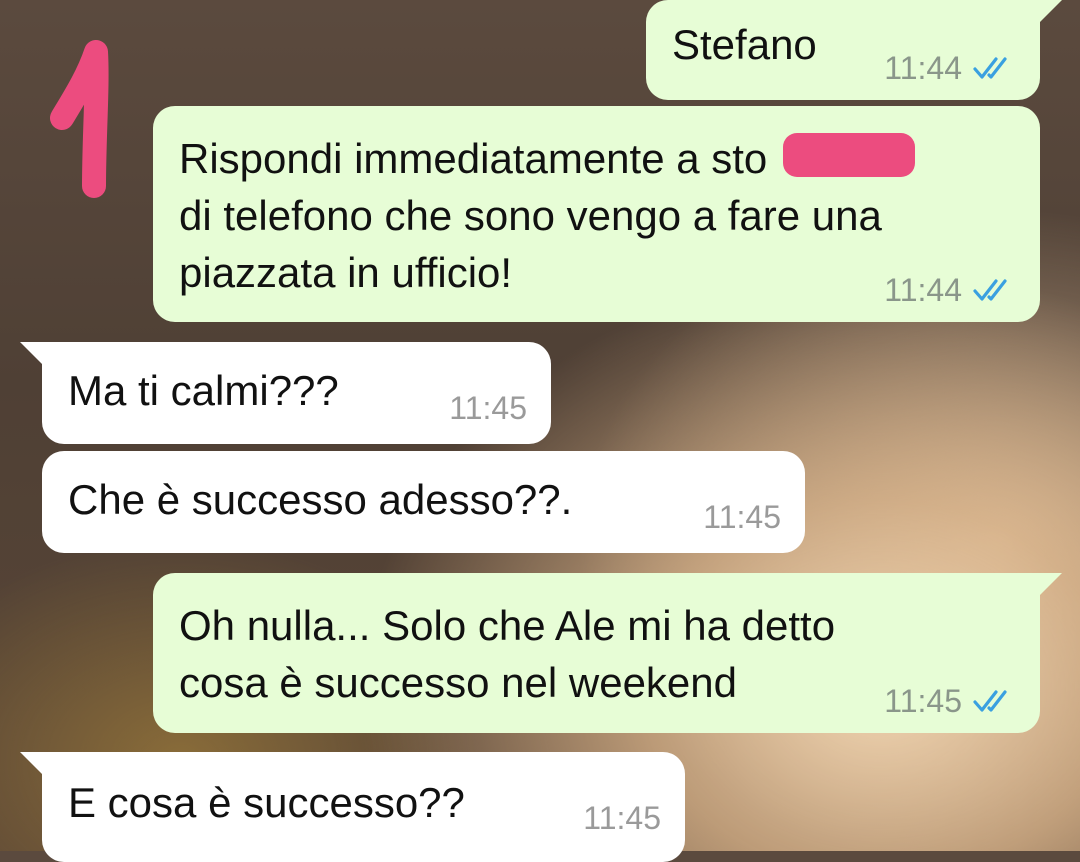  Describe the element at coordinates (285, 393) in the screenshot. I see `message-bubble-incoming: Ma ti calmi??? 11:45` at that location.